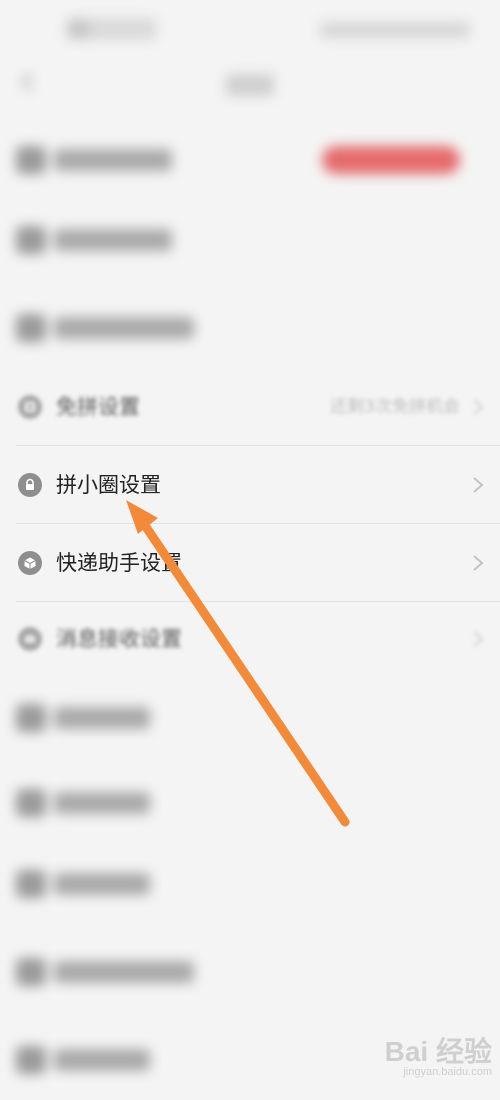  What do you see at coordinates (119, 563) in the screenshot?
I see `row-label: 快递助手设置` at bounding box center [119, 563].